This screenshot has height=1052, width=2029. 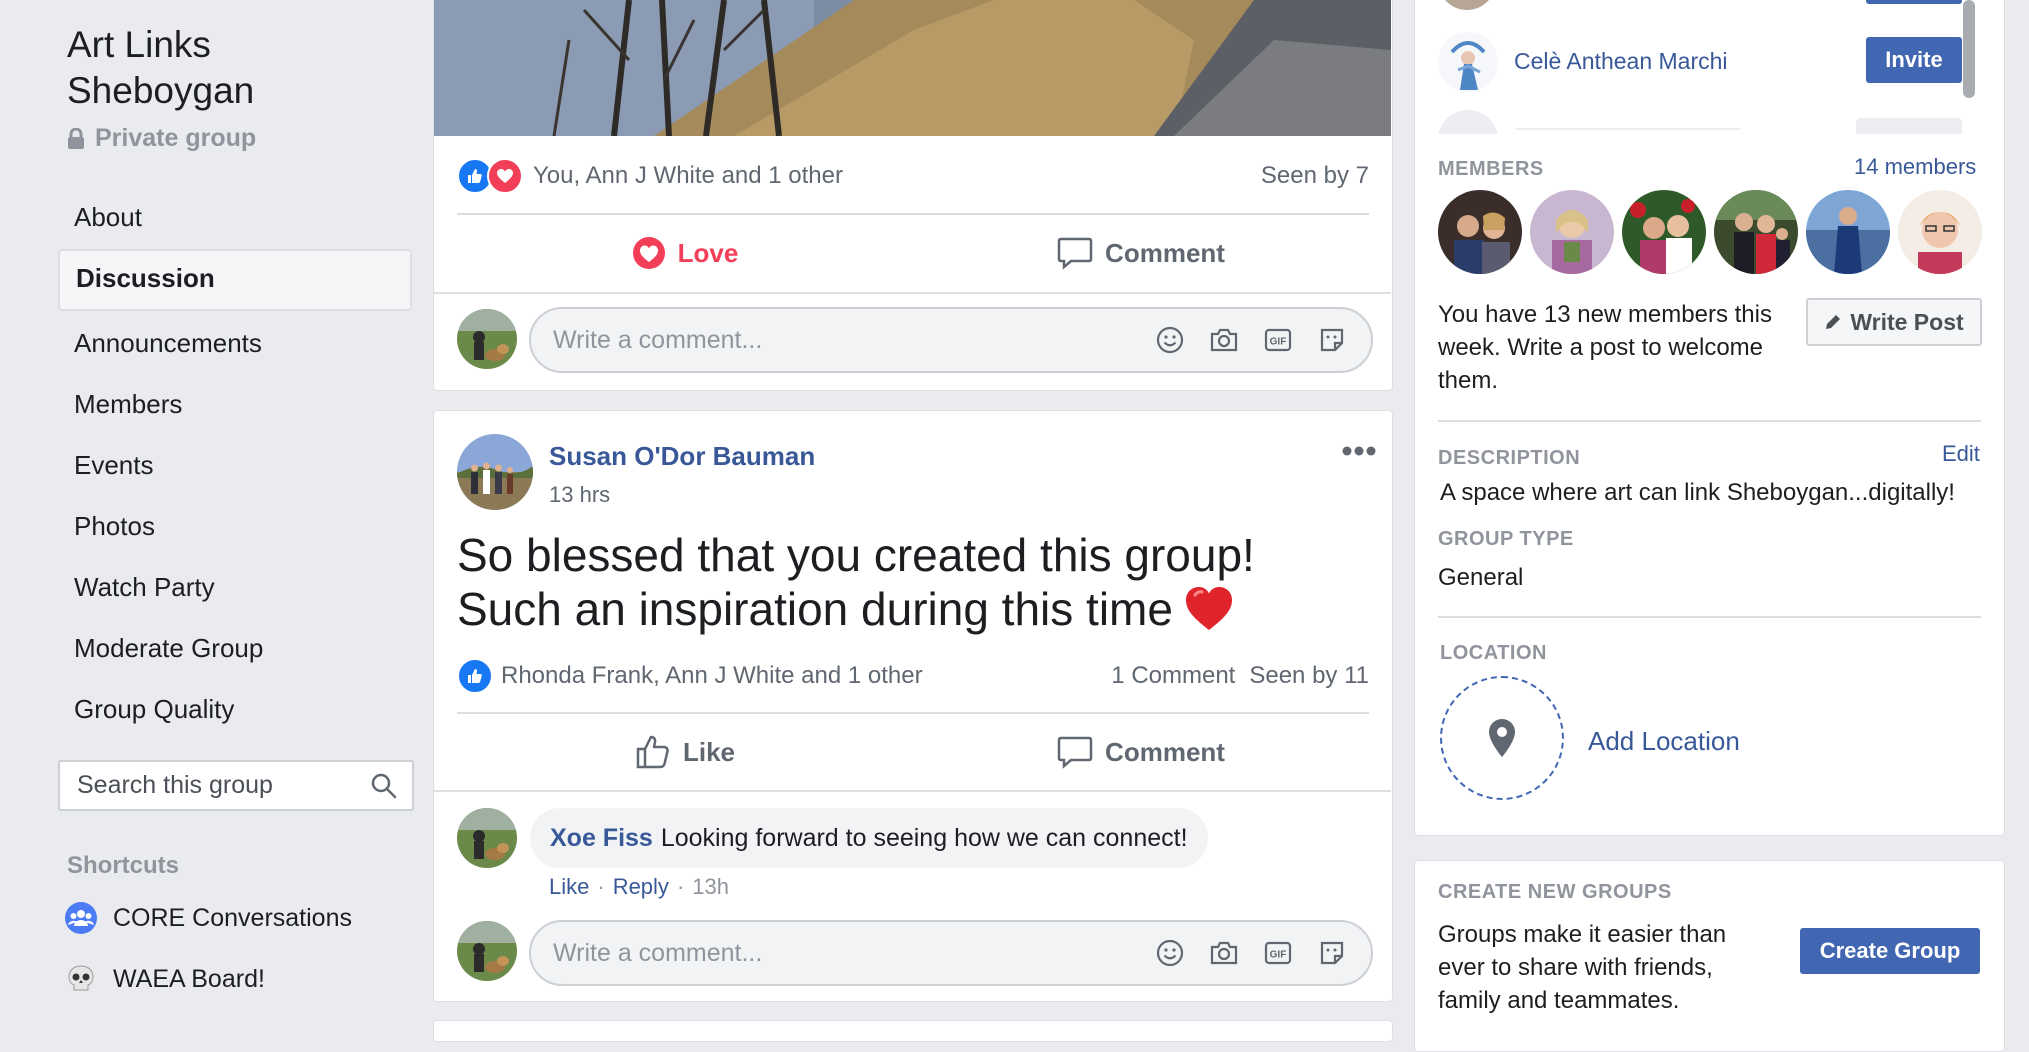 I want to click on map-pin-icon, so click(x=1502, y=738).